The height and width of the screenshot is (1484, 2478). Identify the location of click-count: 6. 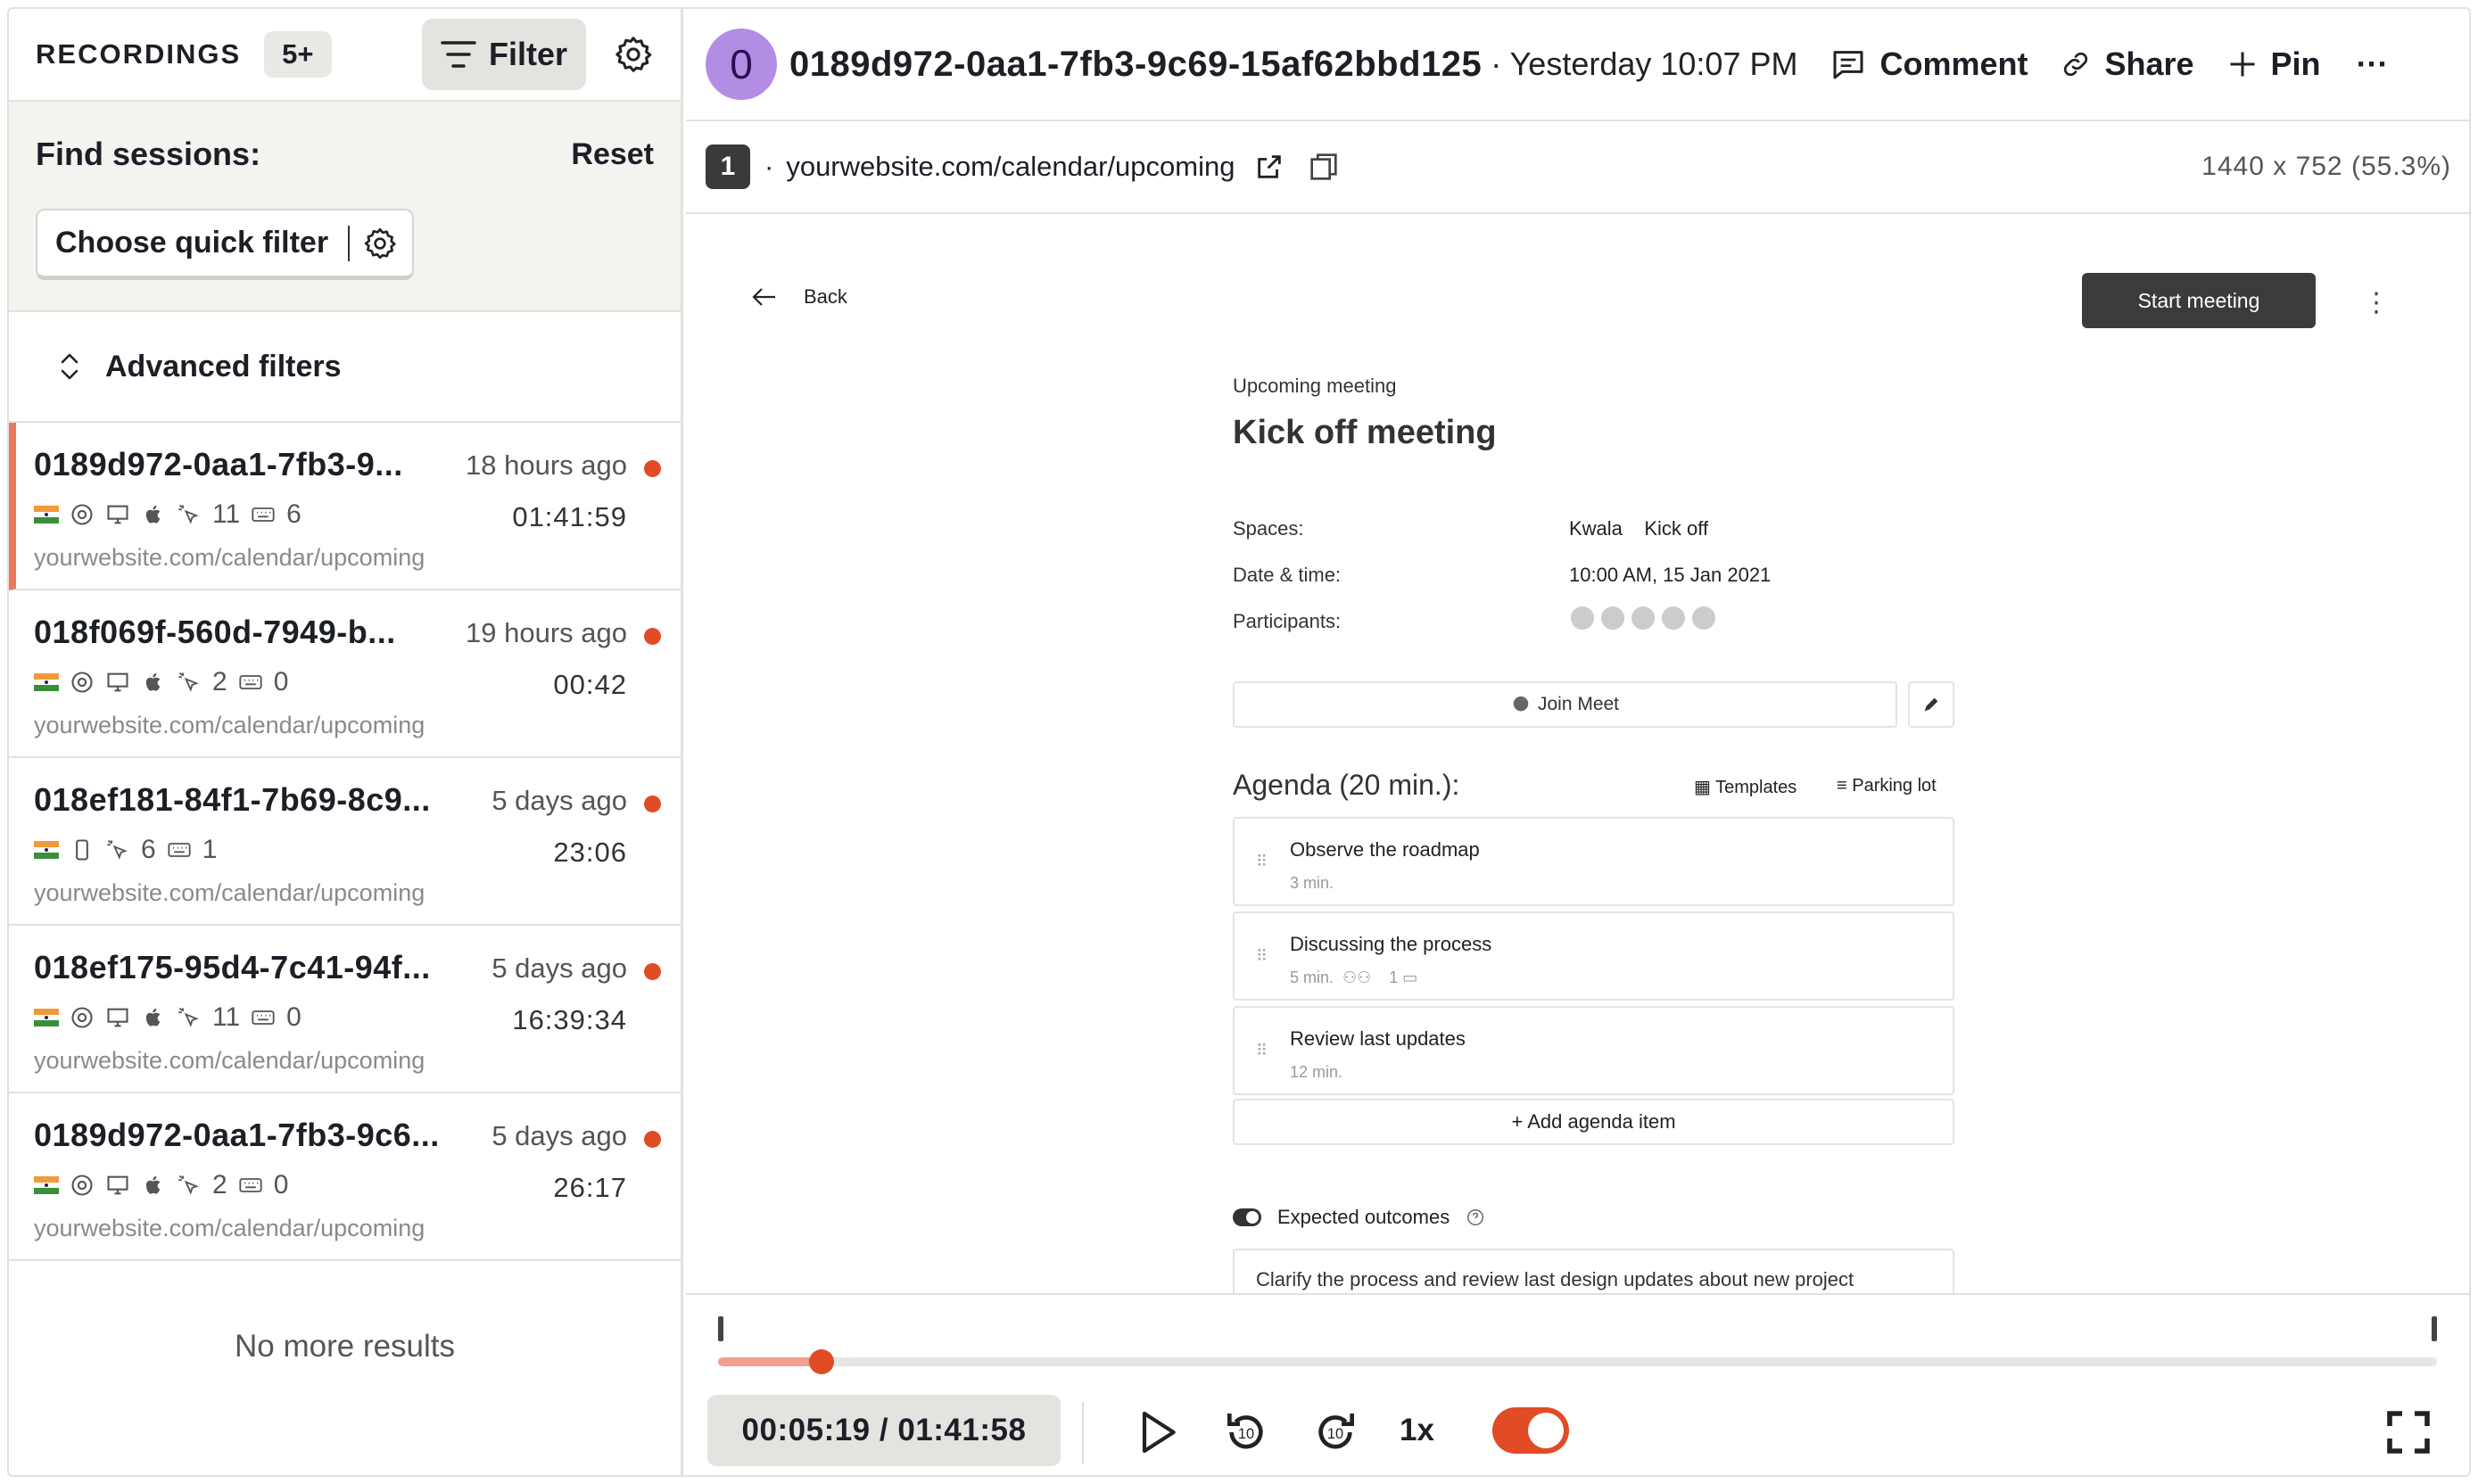
(148, 849).